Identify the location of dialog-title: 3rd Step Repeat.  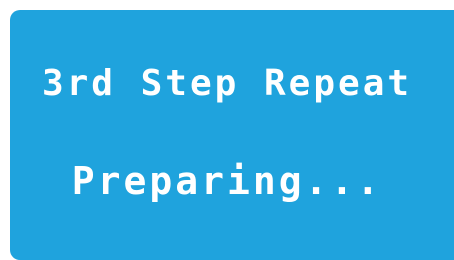
(227, 83).